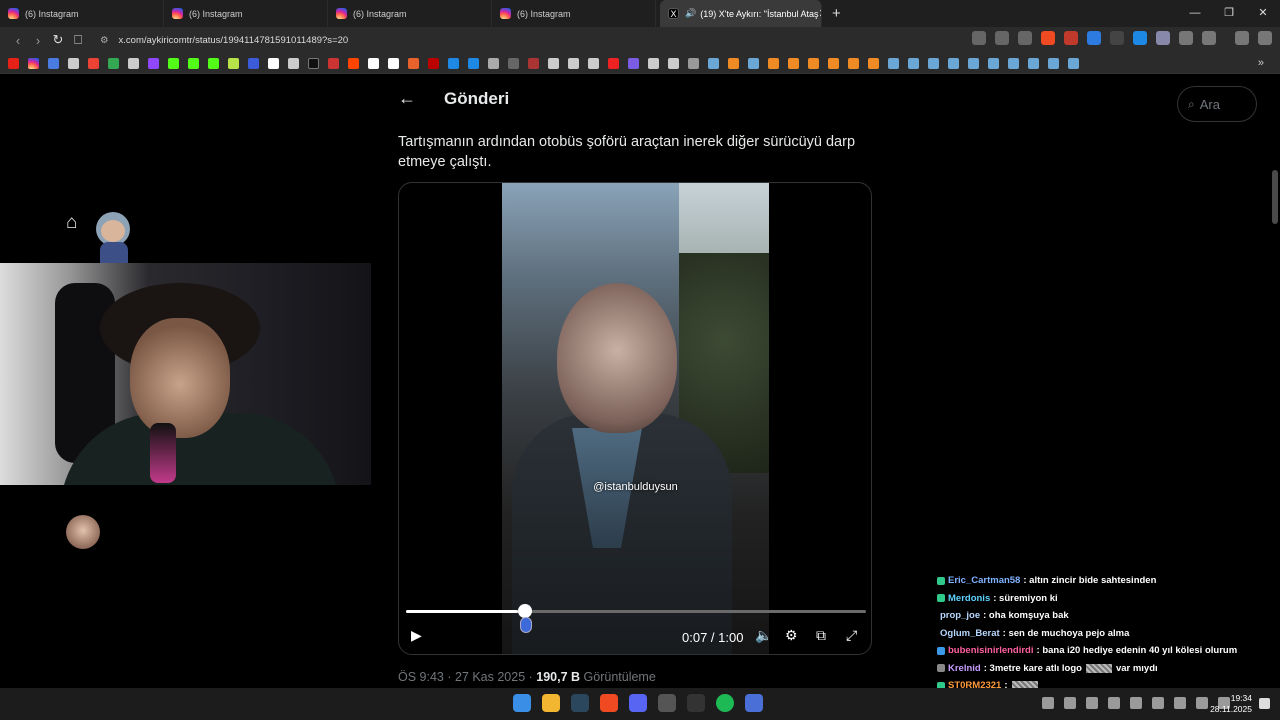 Image resolution: width=1280 pixels, height=720 pixels. I want to click on twitch-icon, so click(153, 63).